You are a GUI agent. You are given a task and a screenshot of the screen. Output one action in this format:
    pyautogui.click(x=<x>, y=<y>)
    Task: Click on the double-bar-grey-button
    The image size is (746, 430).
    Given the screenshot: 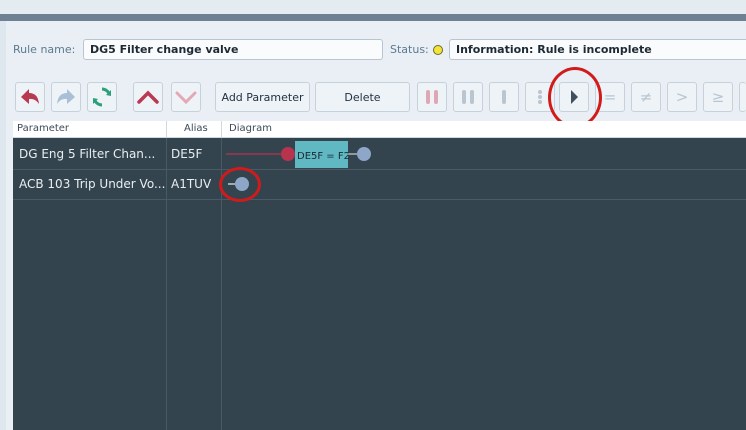 What is the action you would take?
    pyautogui.click(x=468, y=97)
    